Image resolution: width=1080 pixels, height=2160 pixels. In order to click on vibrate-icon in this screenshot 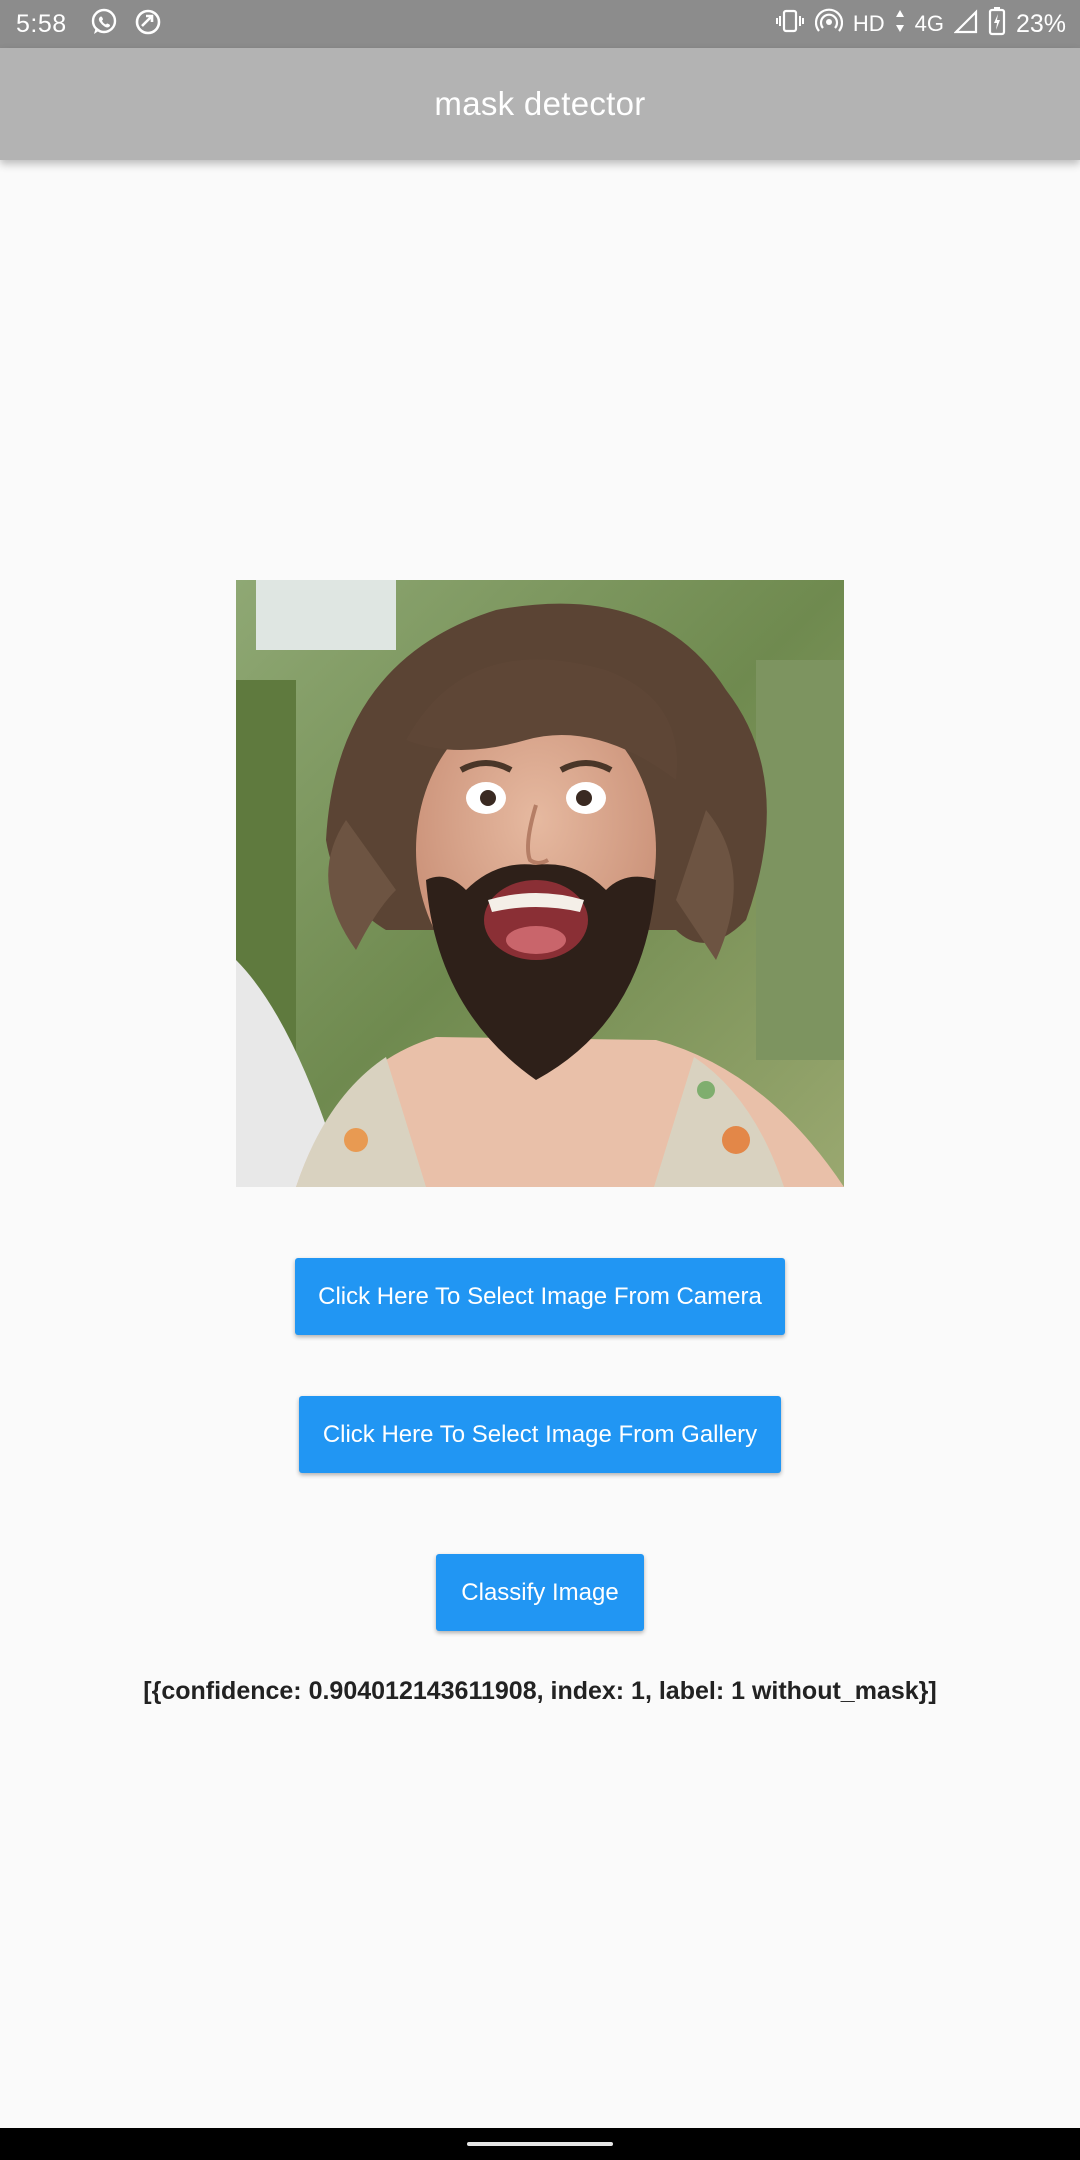, I will do `click(790, 24)`.